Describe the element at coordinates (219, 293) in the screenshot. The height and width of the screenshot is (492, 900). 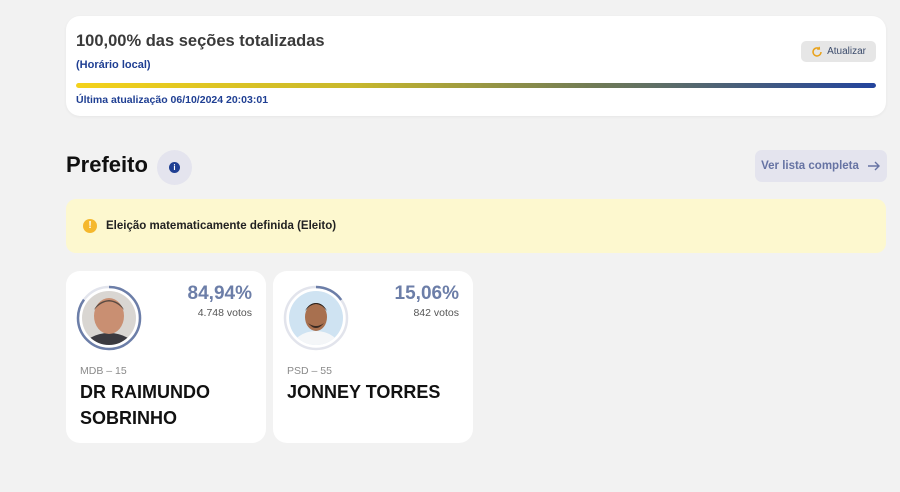
I see `vote-percentage: 84,94%` at that location.